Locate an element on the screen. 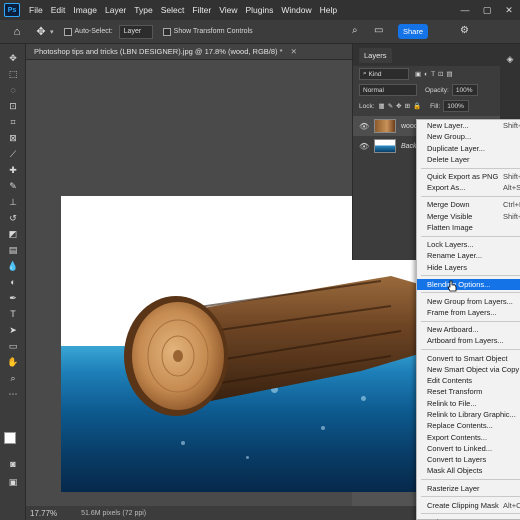  menu-file: File is located at coordinates (36, 10).